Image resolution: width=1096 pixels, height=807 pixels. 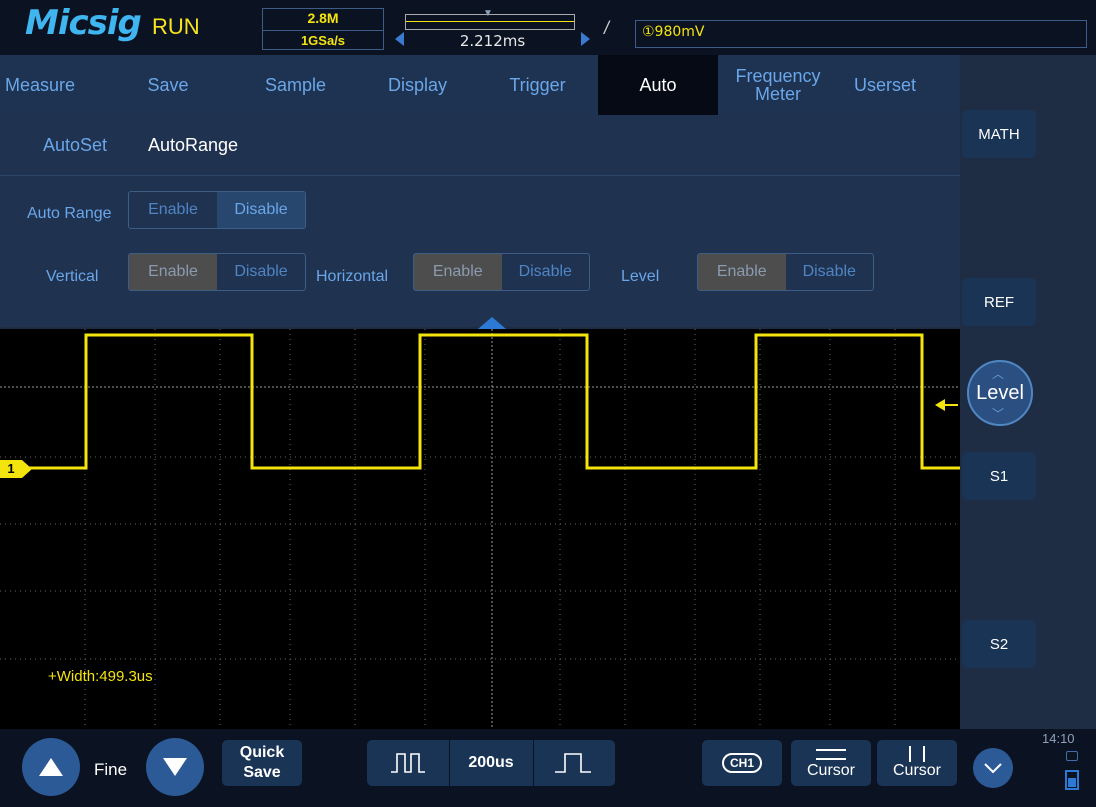 I want to click on vertical-toggle: Enable Disable, so click(x=217, y=272).